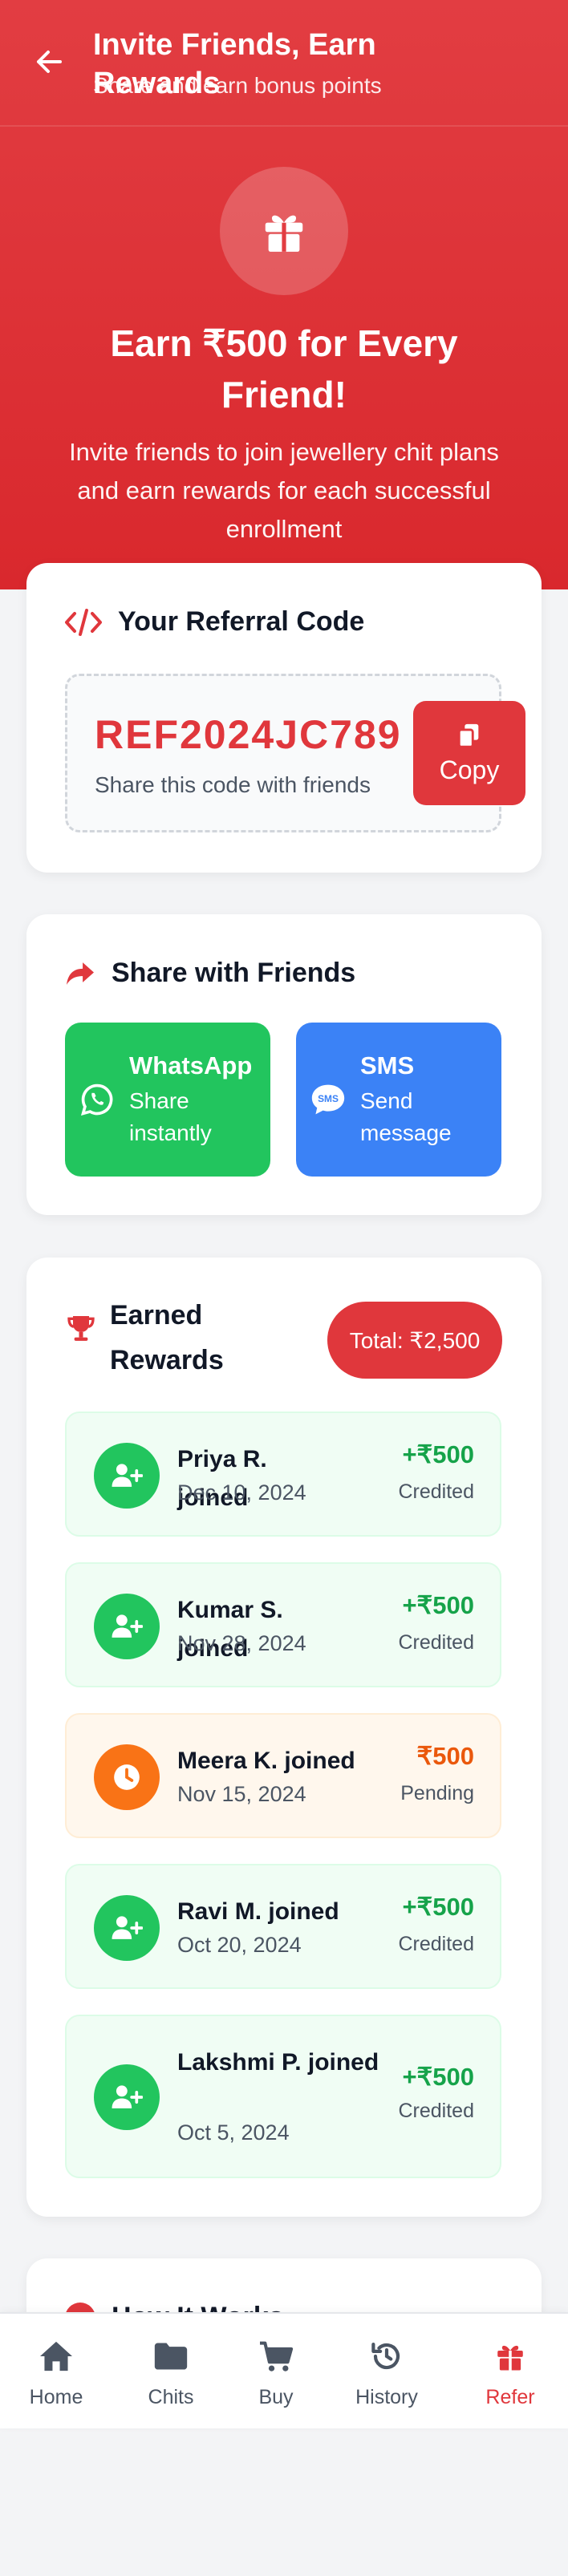  What do you see at coordinates (469, 753) in the screenshot?
I see `copy-button: Copy` at bounding box center [469, 753].